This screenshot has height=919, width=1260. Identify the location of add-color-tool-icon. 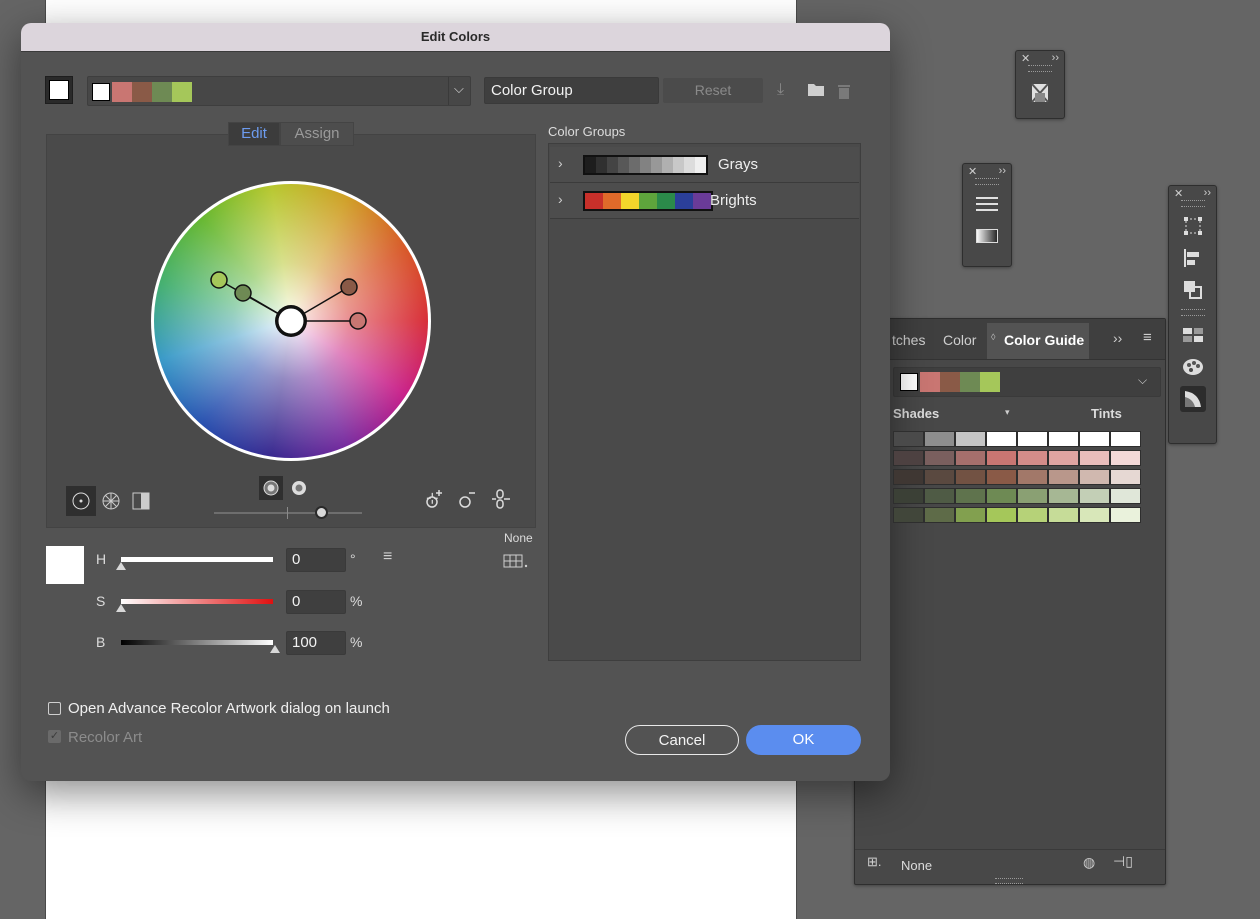
(435, 499).